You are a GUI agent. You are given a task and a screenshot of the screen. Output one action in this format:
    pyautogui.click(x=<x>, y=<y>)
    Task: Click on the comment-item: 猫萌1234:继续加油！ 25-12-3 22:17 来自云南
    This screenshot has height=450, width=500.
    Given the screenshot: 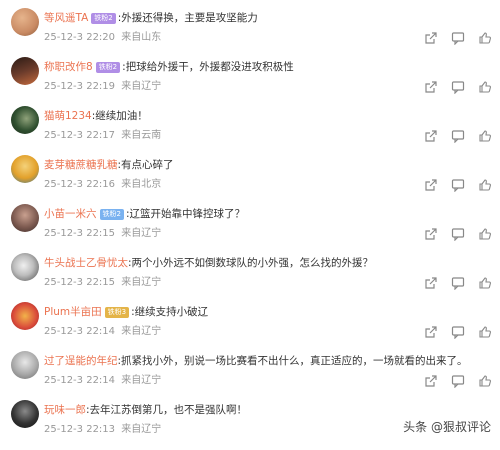 What is the action you would take?
    pyautogui.click(x=250, y=131)
    